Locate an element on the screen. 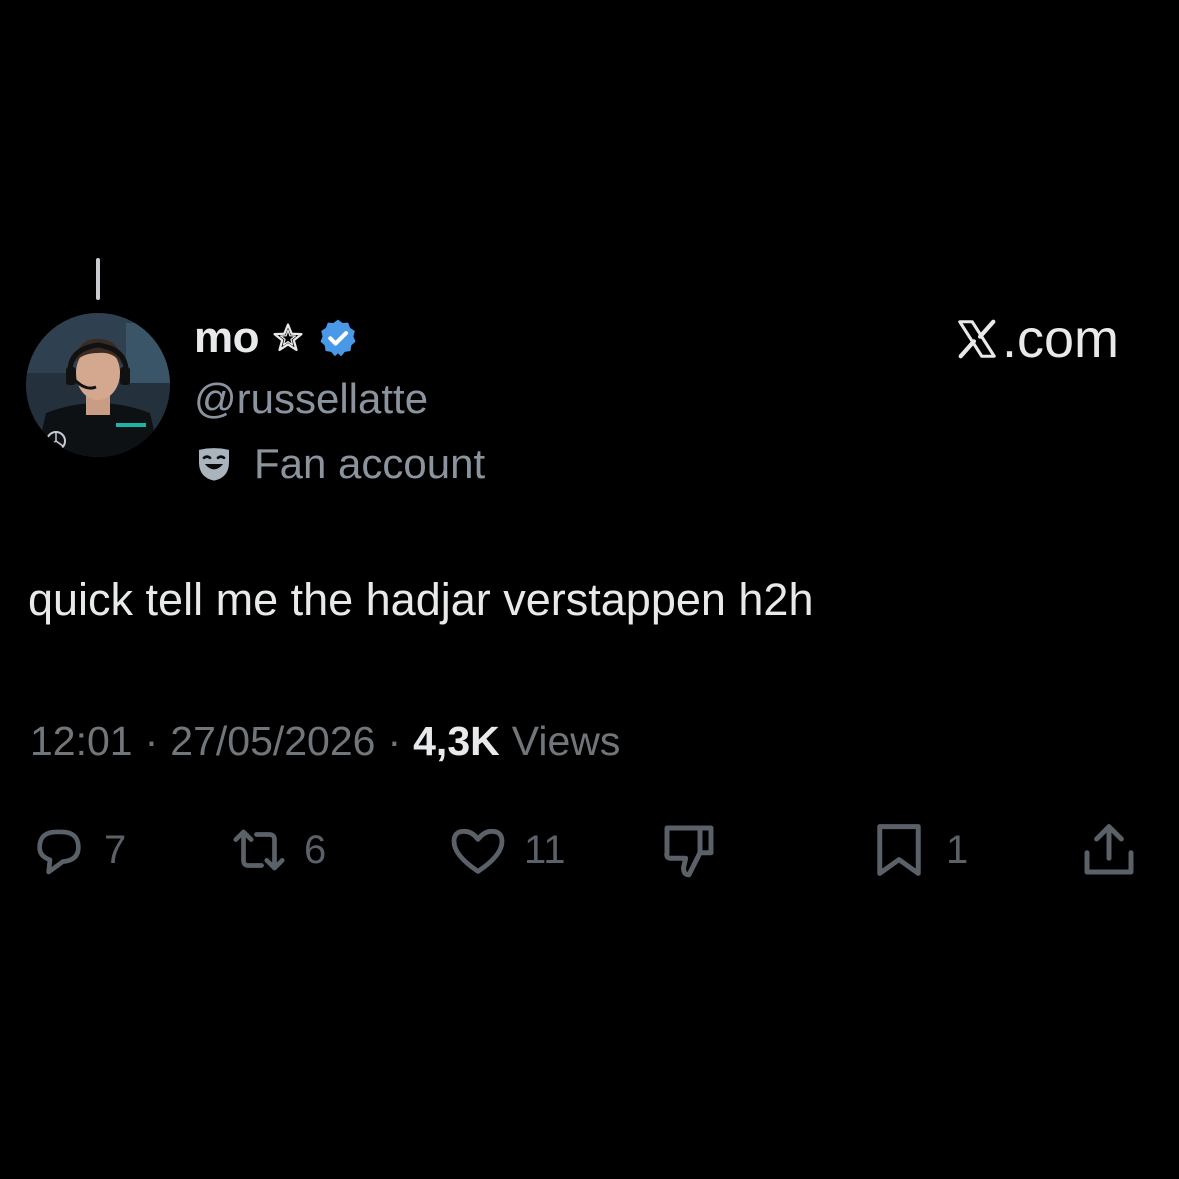 Image resolution: width=1179 pixels, height=1179 pixels. share-button is located at coordinates (1109, 850).